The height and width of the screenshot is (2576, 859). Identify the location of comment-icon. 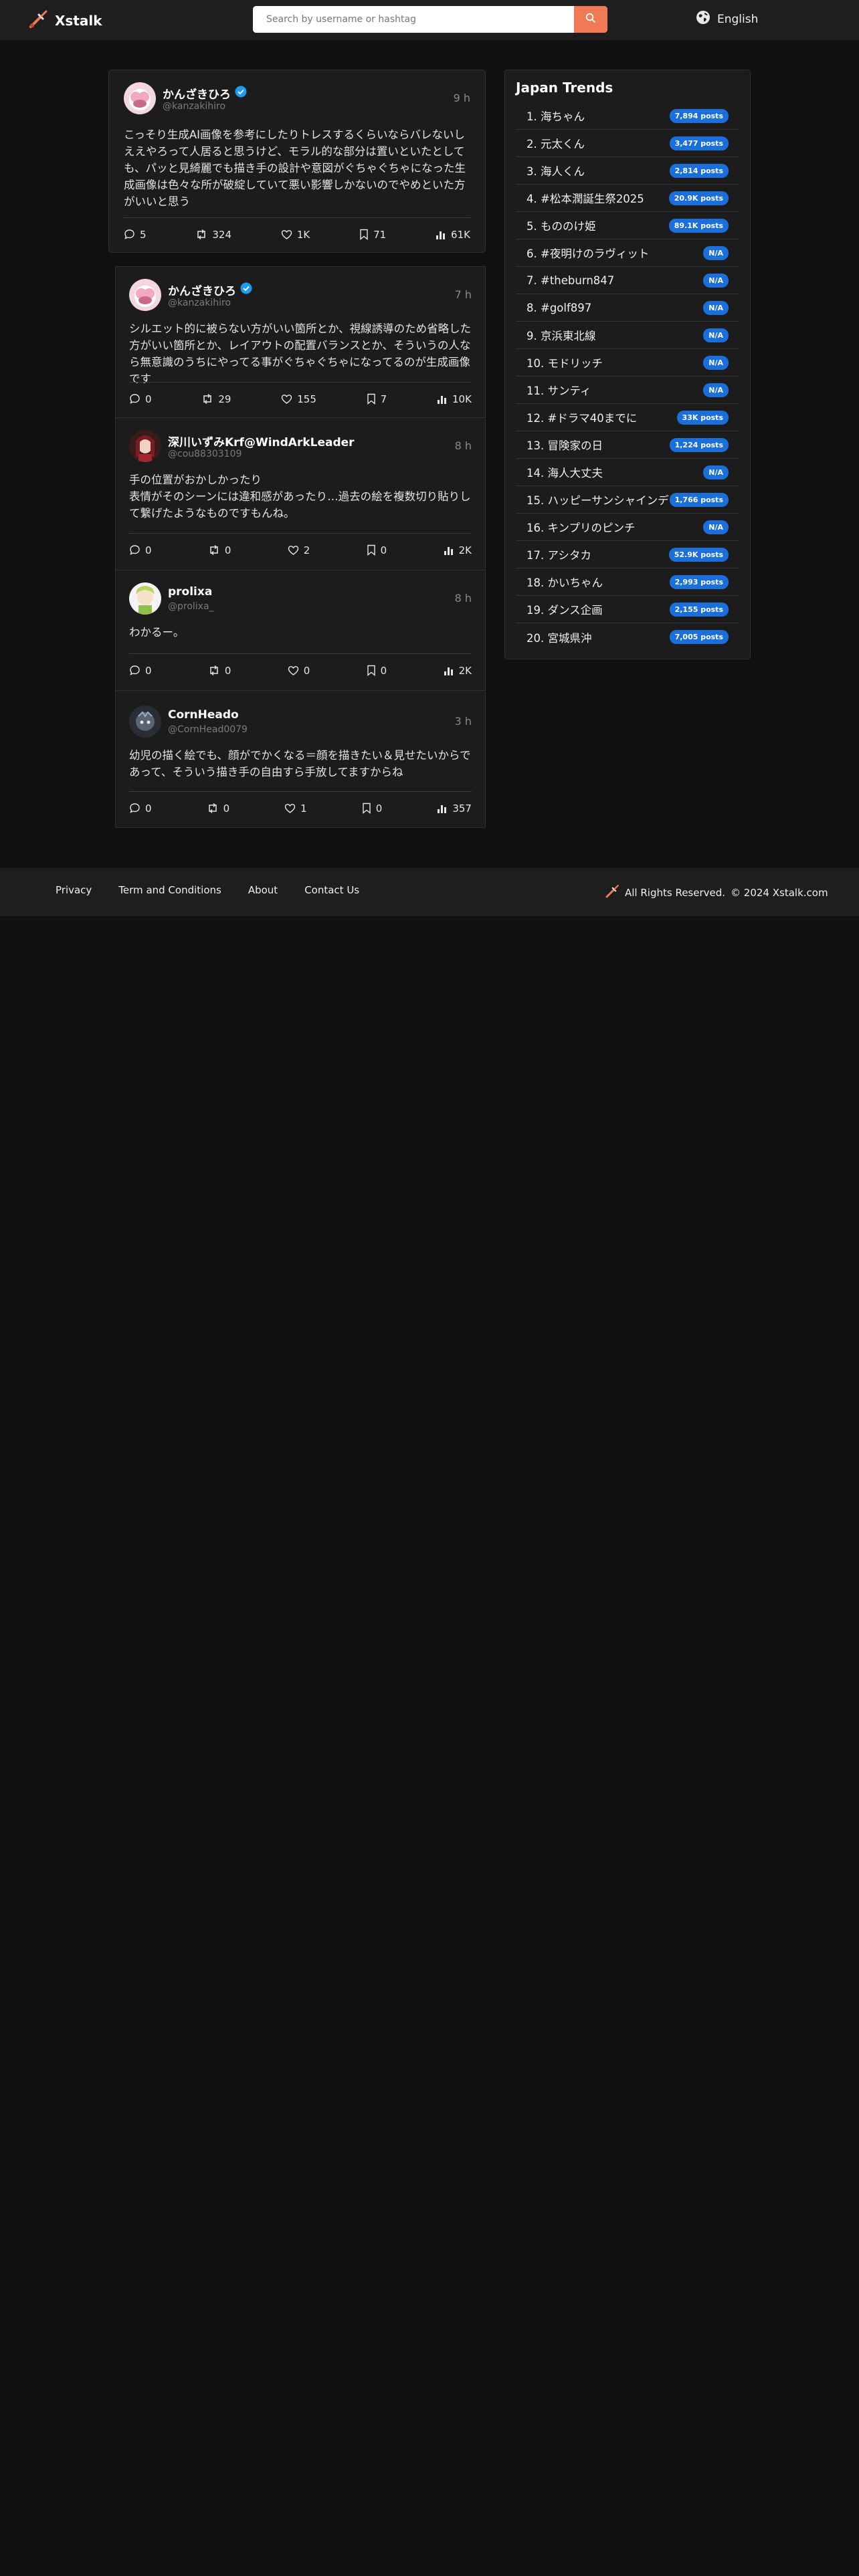
(134, 399).